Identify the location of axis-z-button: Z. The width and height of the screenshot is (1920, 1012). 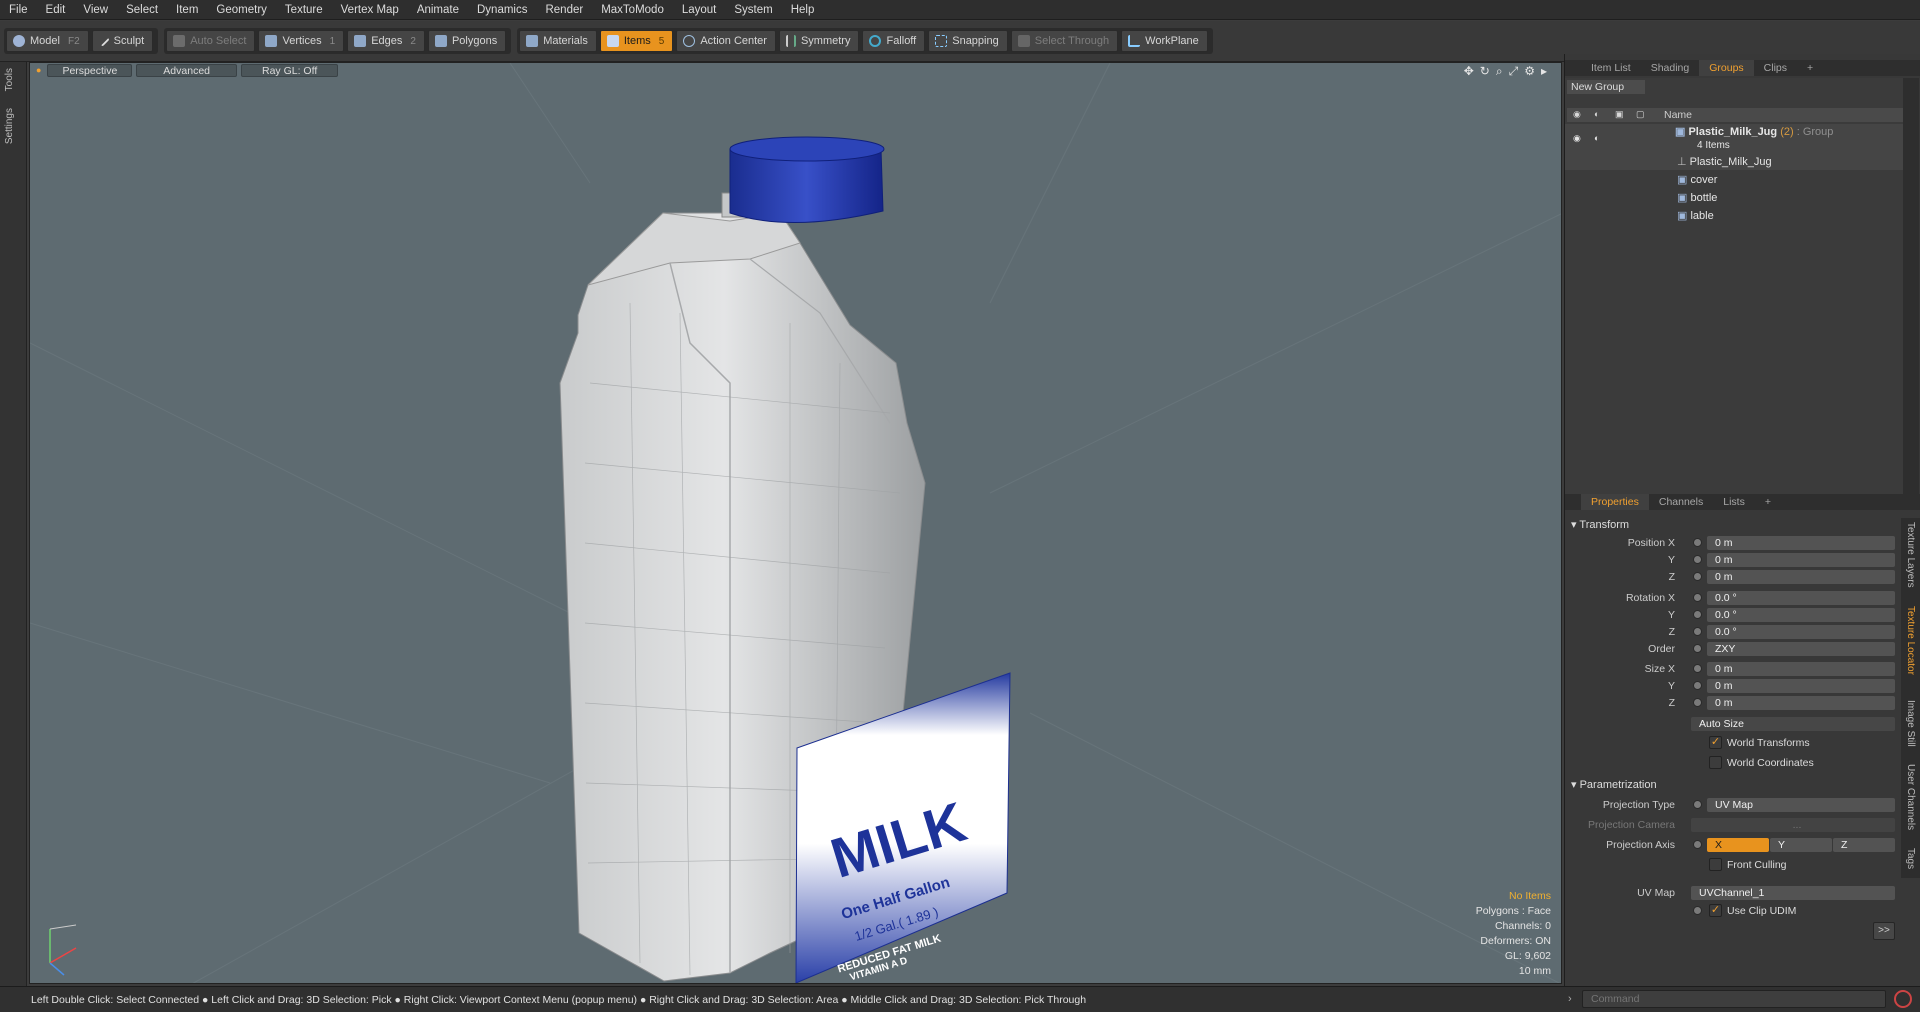
(1864, 845).